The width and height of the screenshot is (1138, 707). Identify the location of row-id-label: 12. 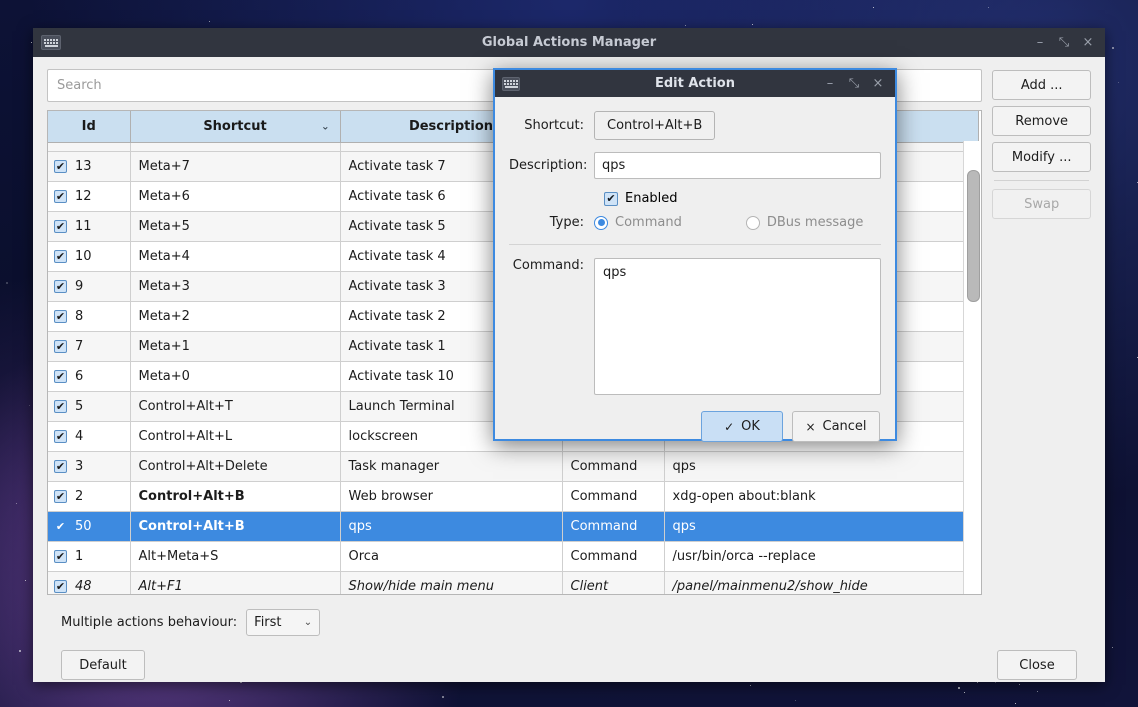
(83, 196).